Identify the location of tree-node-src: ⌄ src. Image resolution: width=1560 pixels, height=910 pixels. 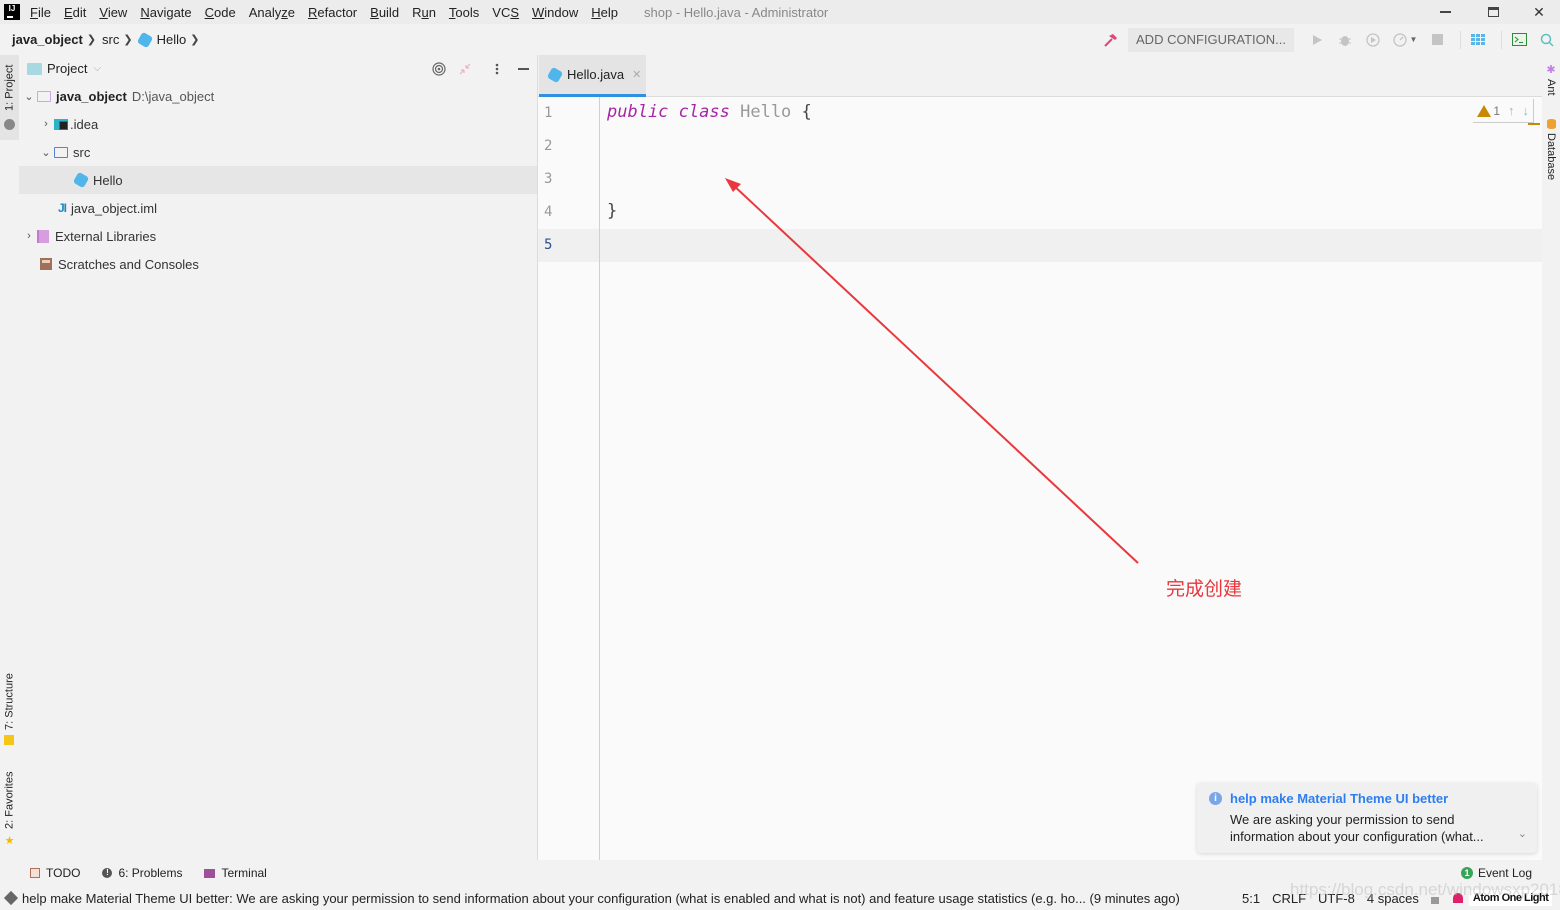
(278, 152).